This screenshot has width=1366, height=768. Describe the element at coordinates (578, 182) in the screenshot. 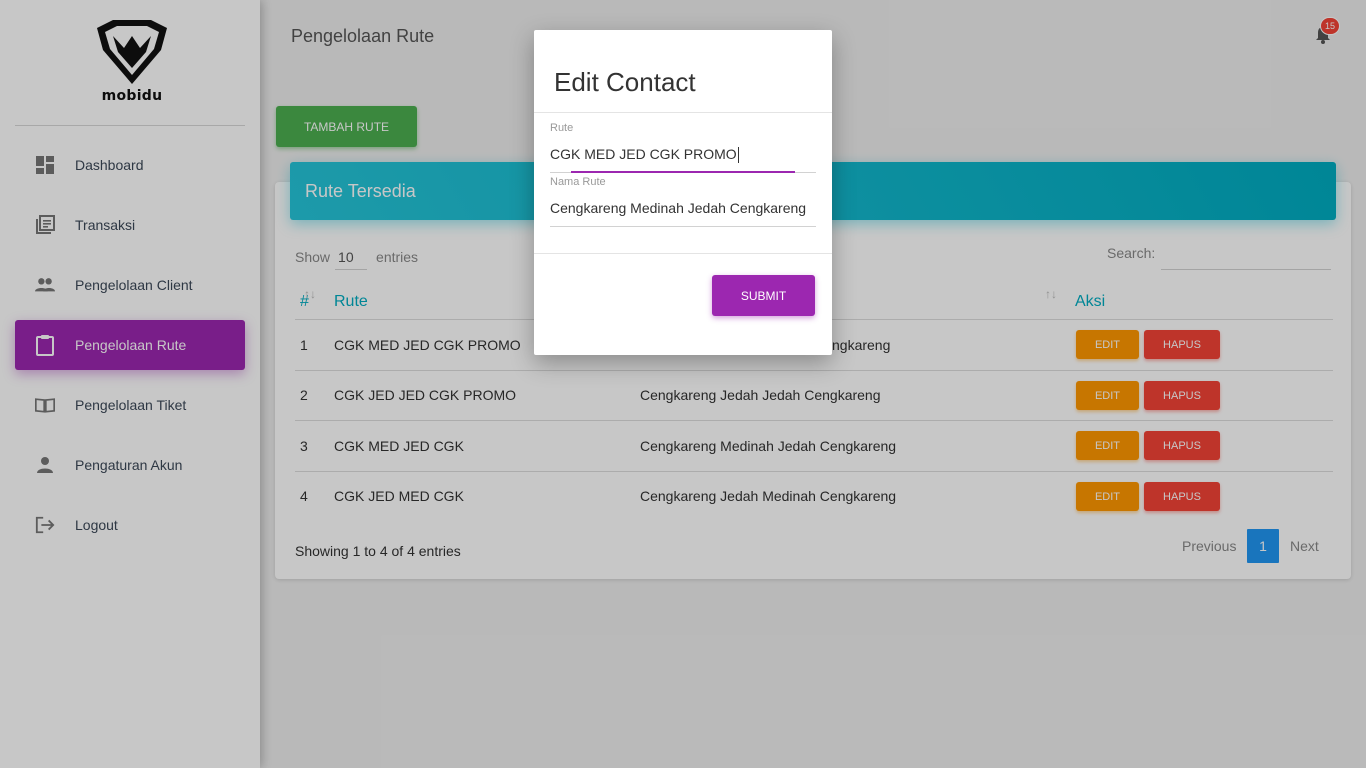

I see `nama-rute-field-label: Nama Rute` at that location.